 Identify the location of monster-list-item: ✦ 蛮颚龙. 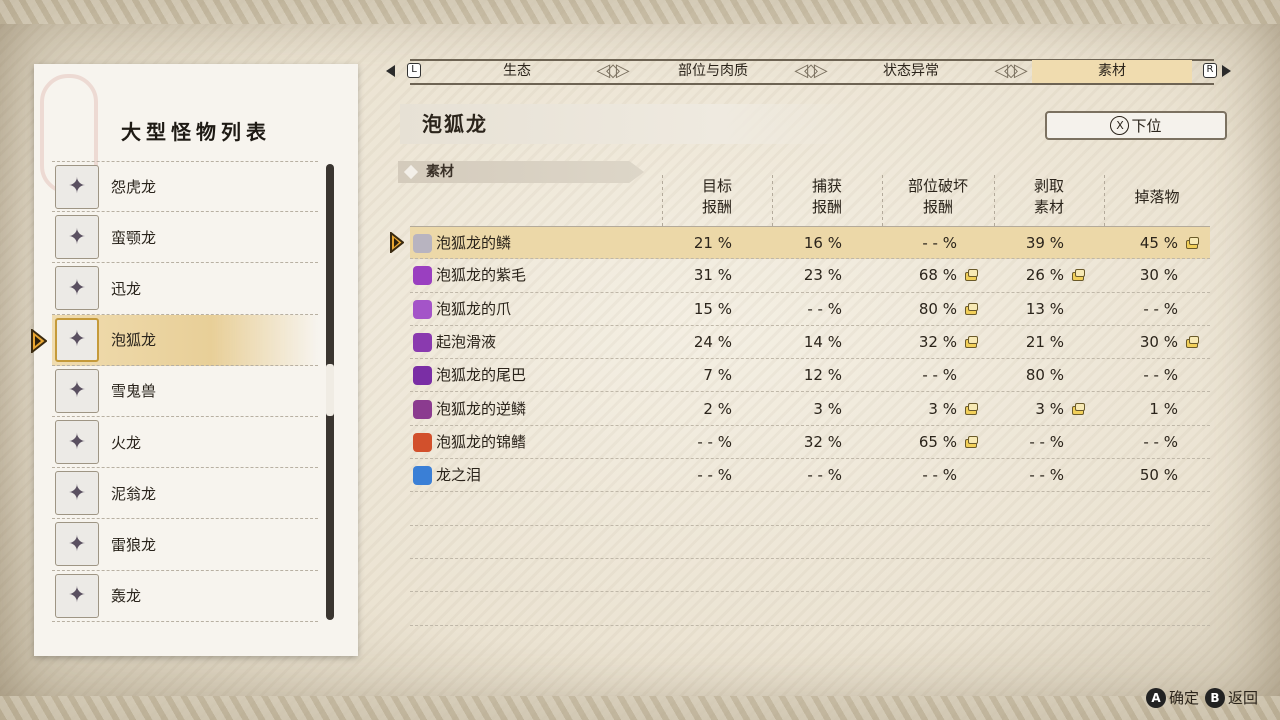
(185, 238).